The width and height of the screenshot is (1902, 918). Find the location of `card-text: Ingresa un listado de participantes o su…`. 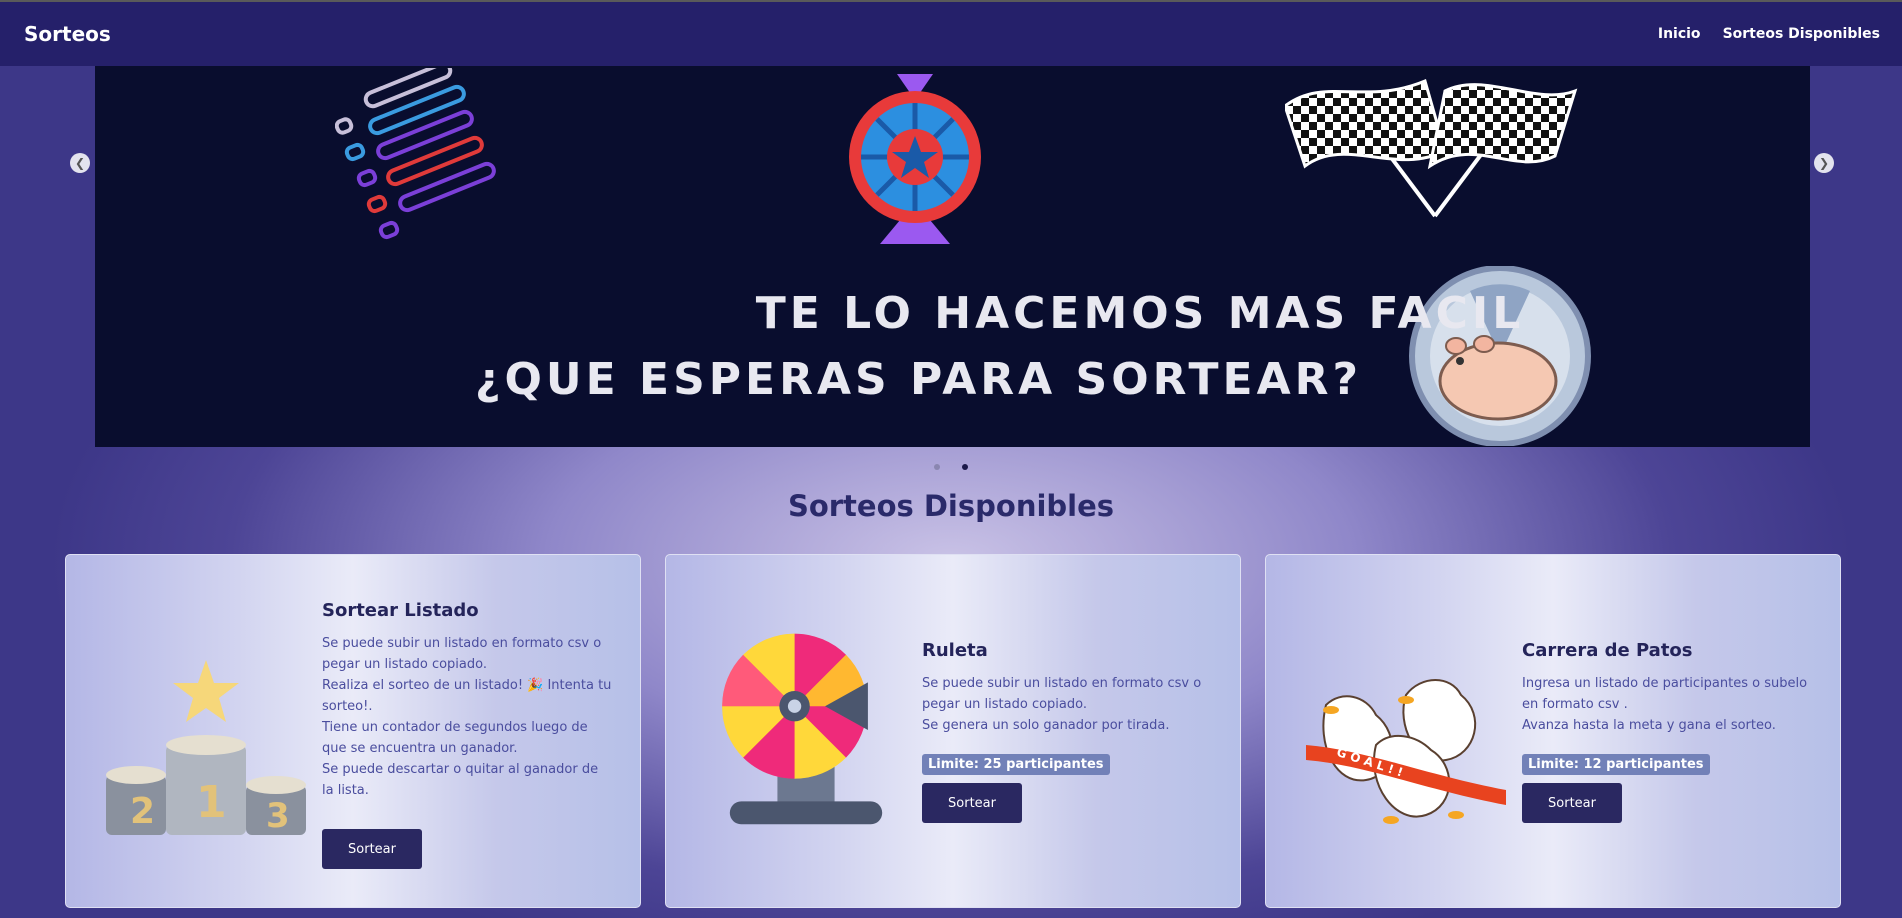

card-text: Ingresa un listado de participantes o su… is located at coordinates (1667, 704).